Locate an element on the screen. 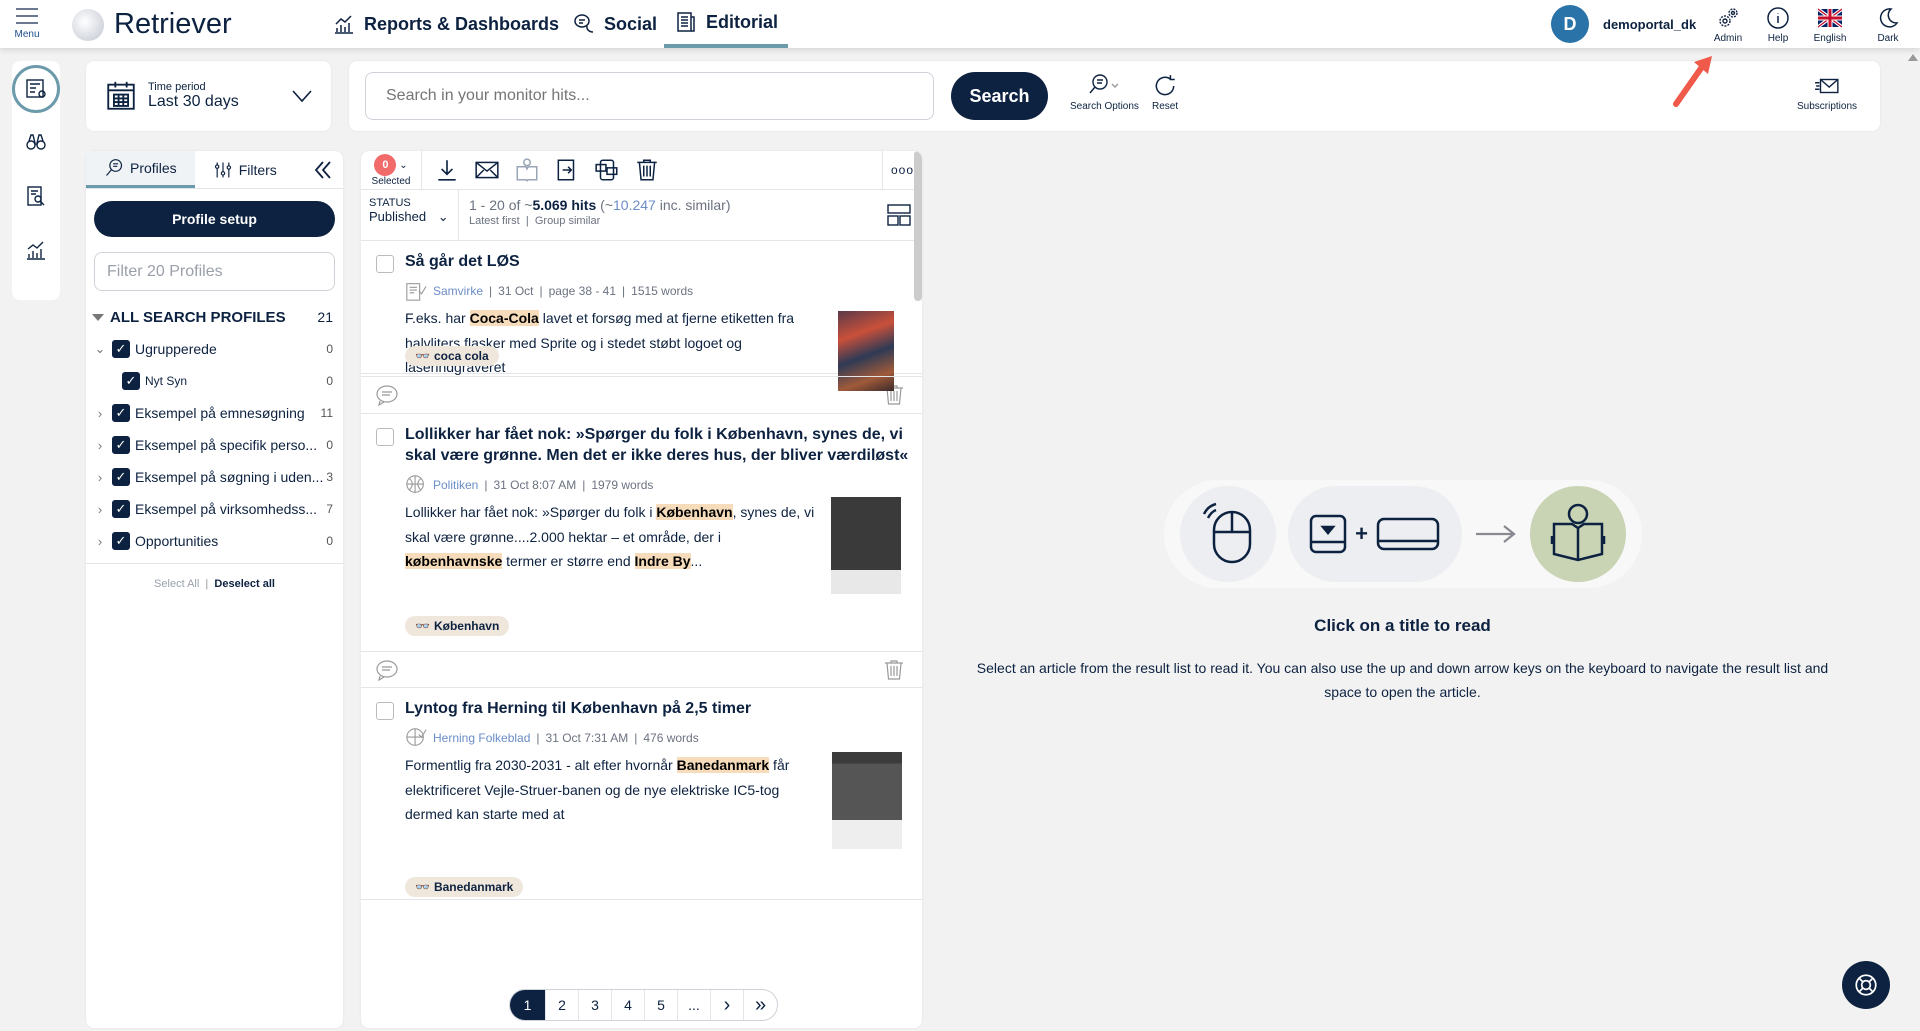 The width and height of the screenshot is (1920, 1031). time-period-select: Time period Last 30 days is located at coordinates (208, 96).